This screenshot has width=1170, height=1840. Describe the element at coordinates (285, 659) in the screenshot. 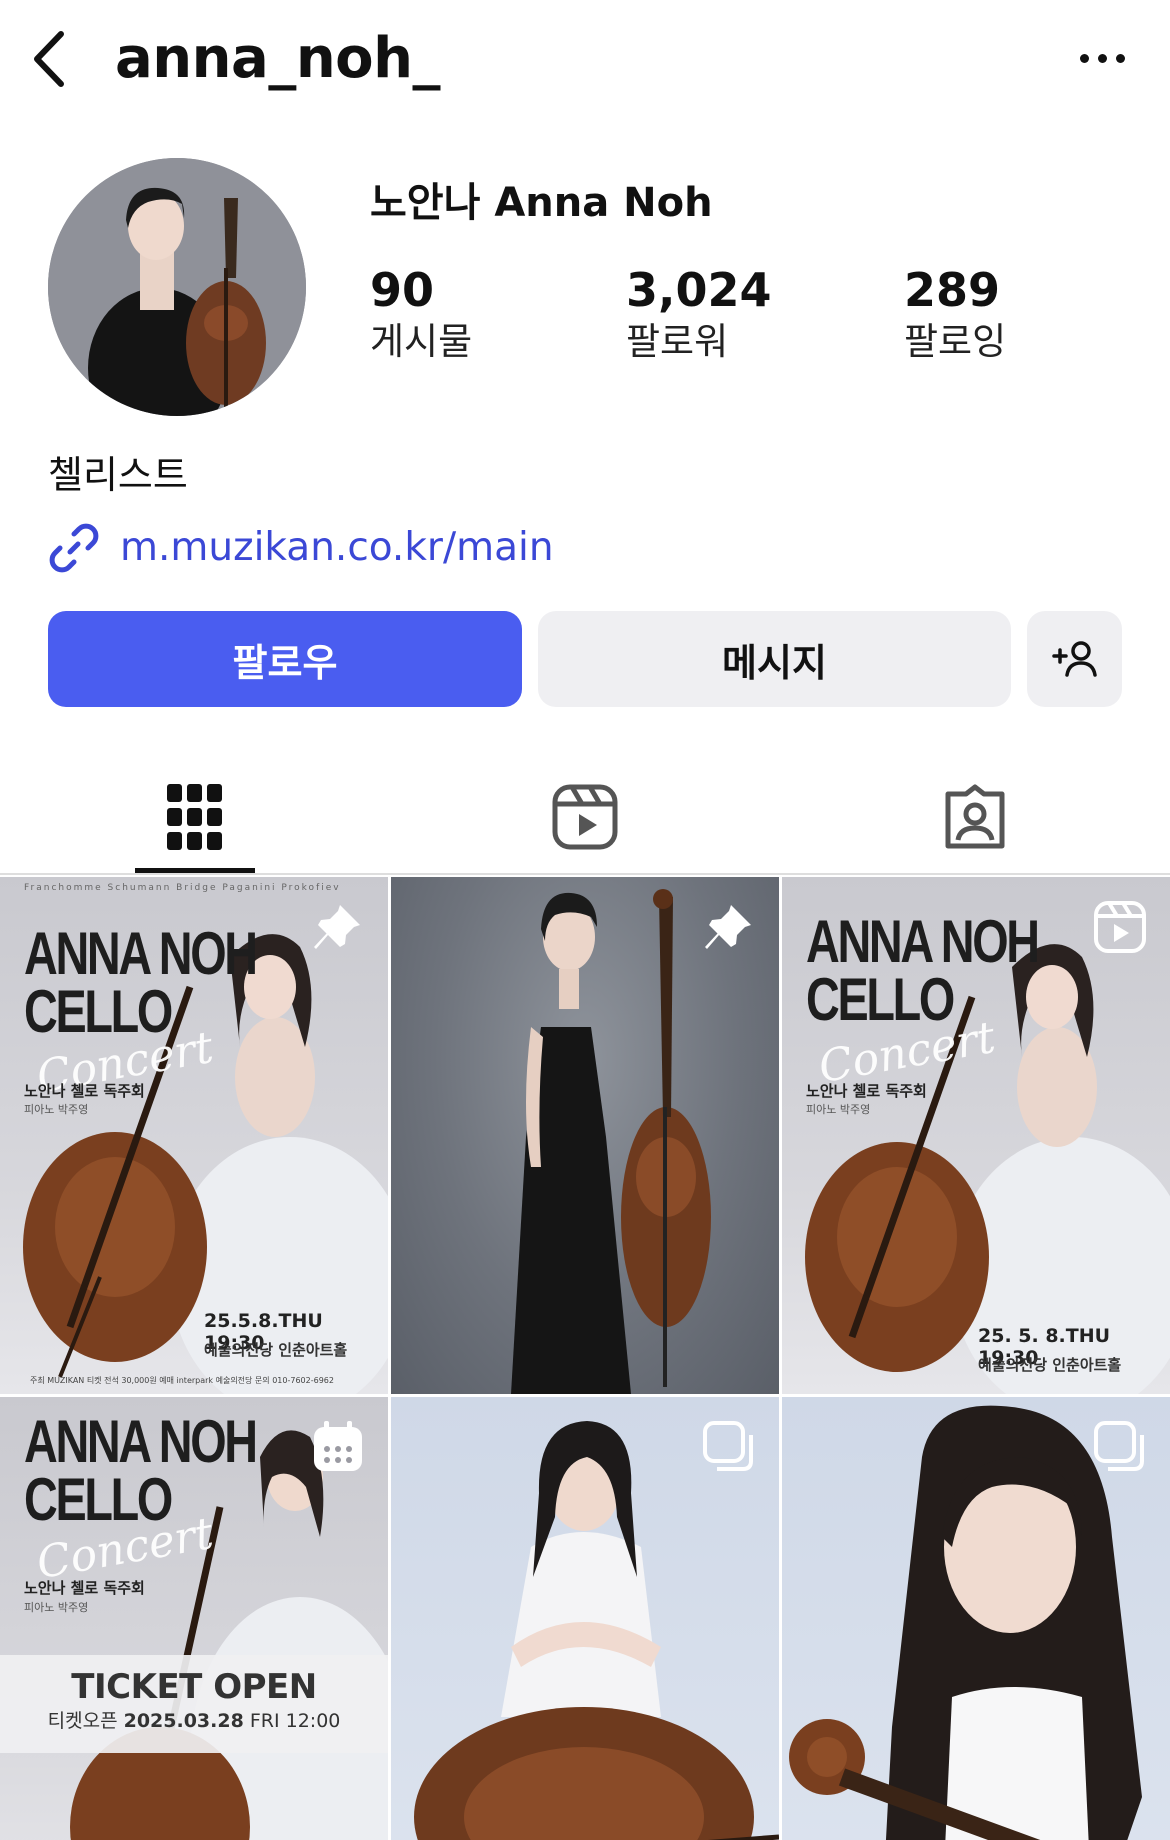

I see `follow-button: 팔로우` at that location.